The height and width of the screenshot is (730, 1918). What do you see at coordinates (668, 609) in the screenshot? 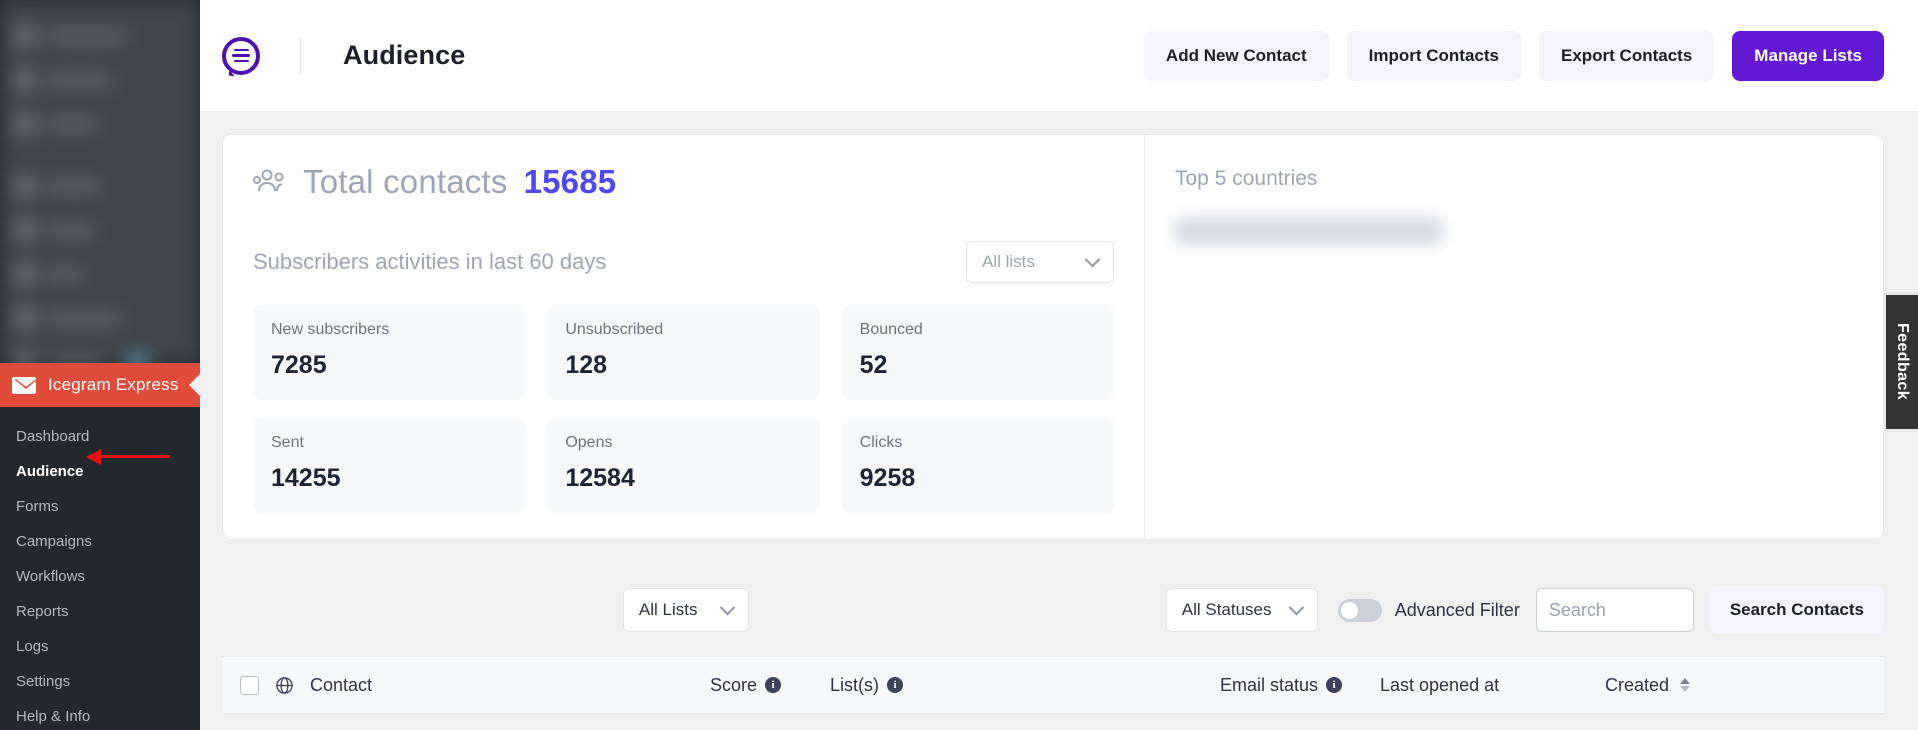
I see `all-lists-filter-value: All Lists` at bounding box center [668, 609].